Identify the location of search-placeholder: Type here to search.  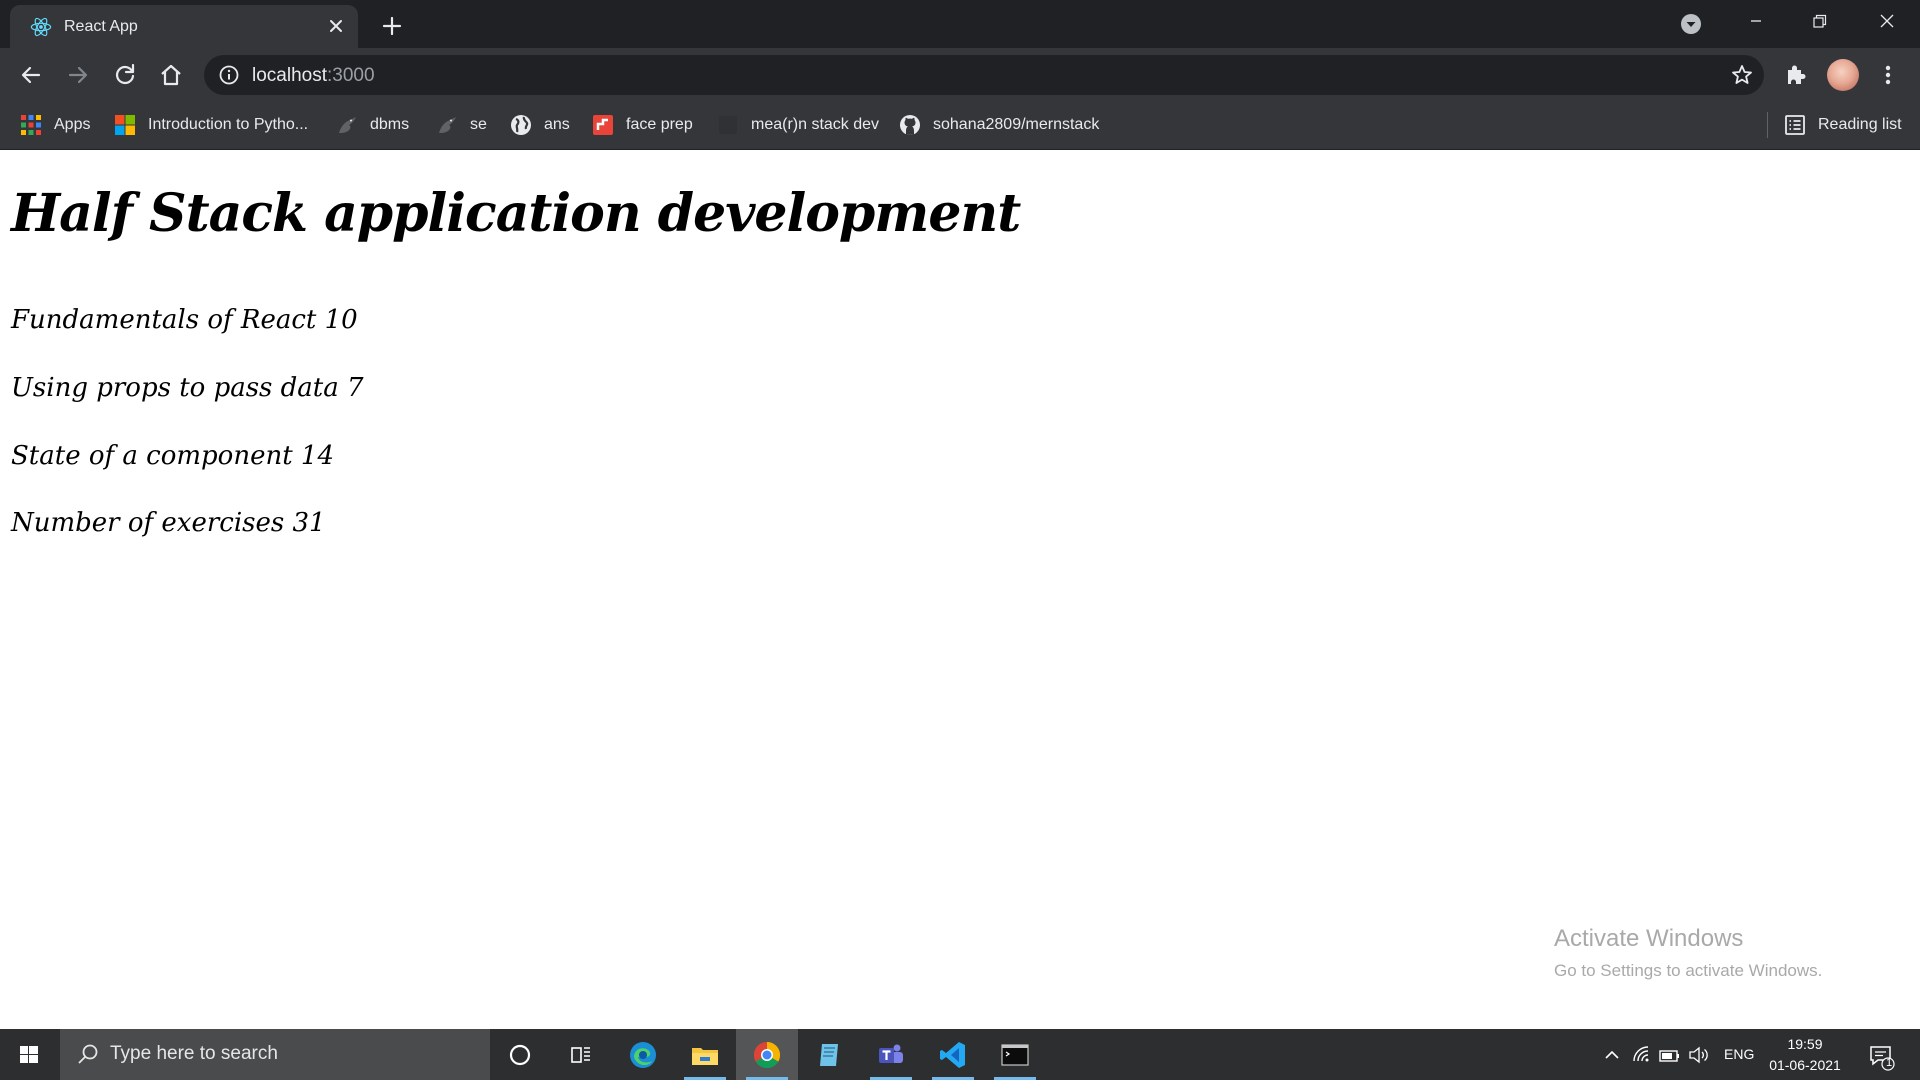
(194, 1053).